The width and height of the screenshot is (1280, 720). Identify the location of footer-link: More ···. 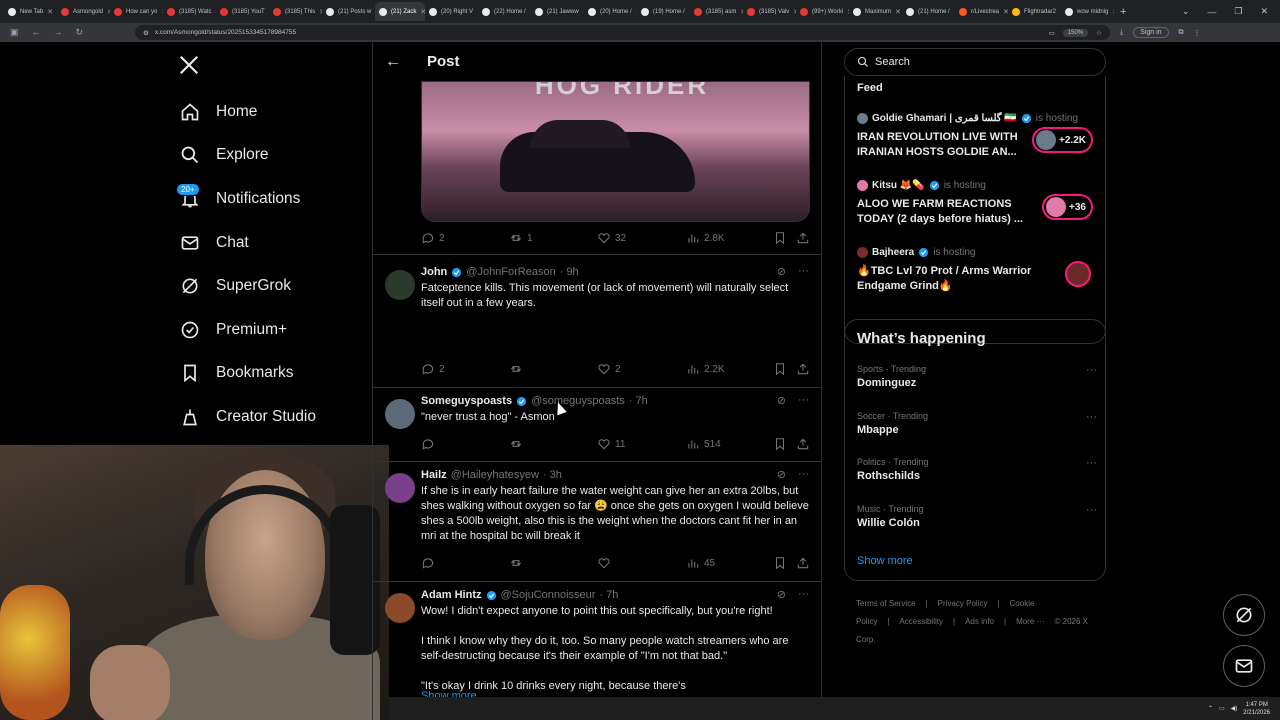
(1030, 621).